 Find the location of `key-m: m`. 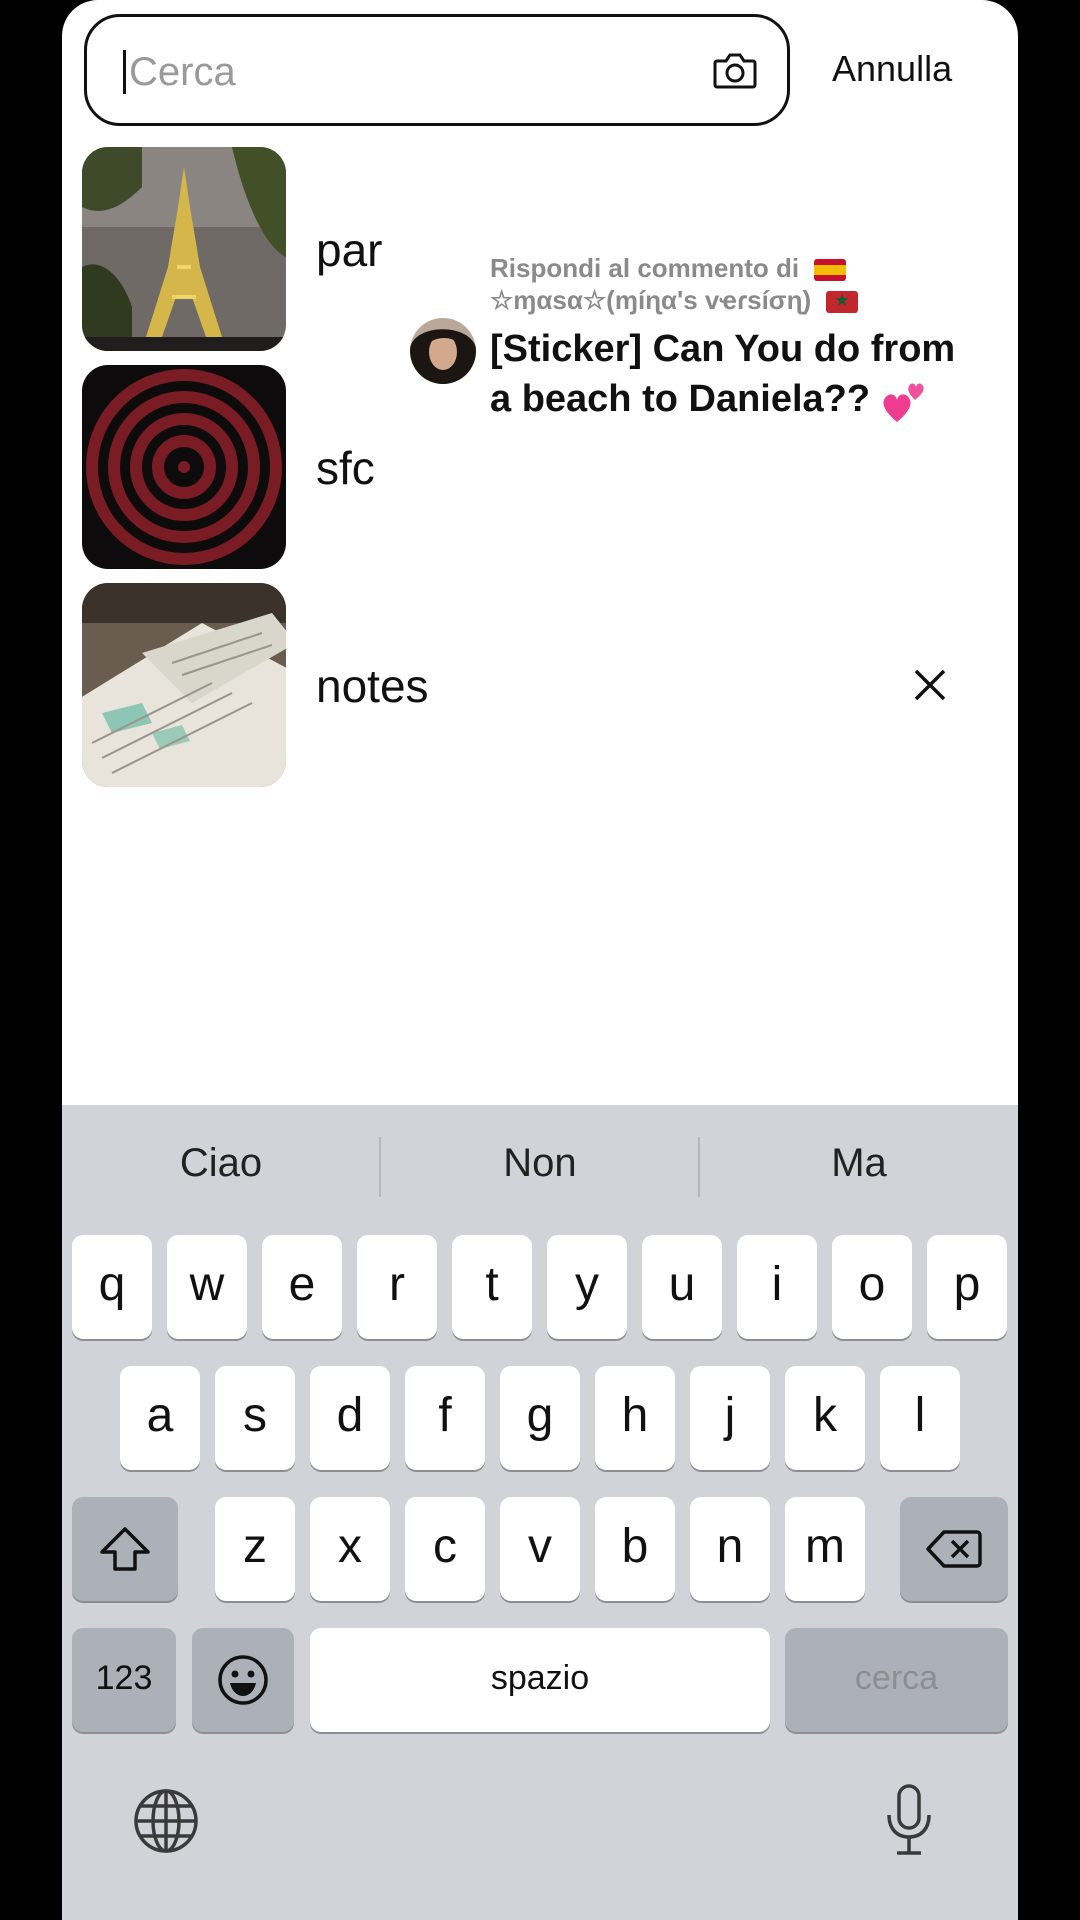

key-m: m is located at coordinates (825, 1549).